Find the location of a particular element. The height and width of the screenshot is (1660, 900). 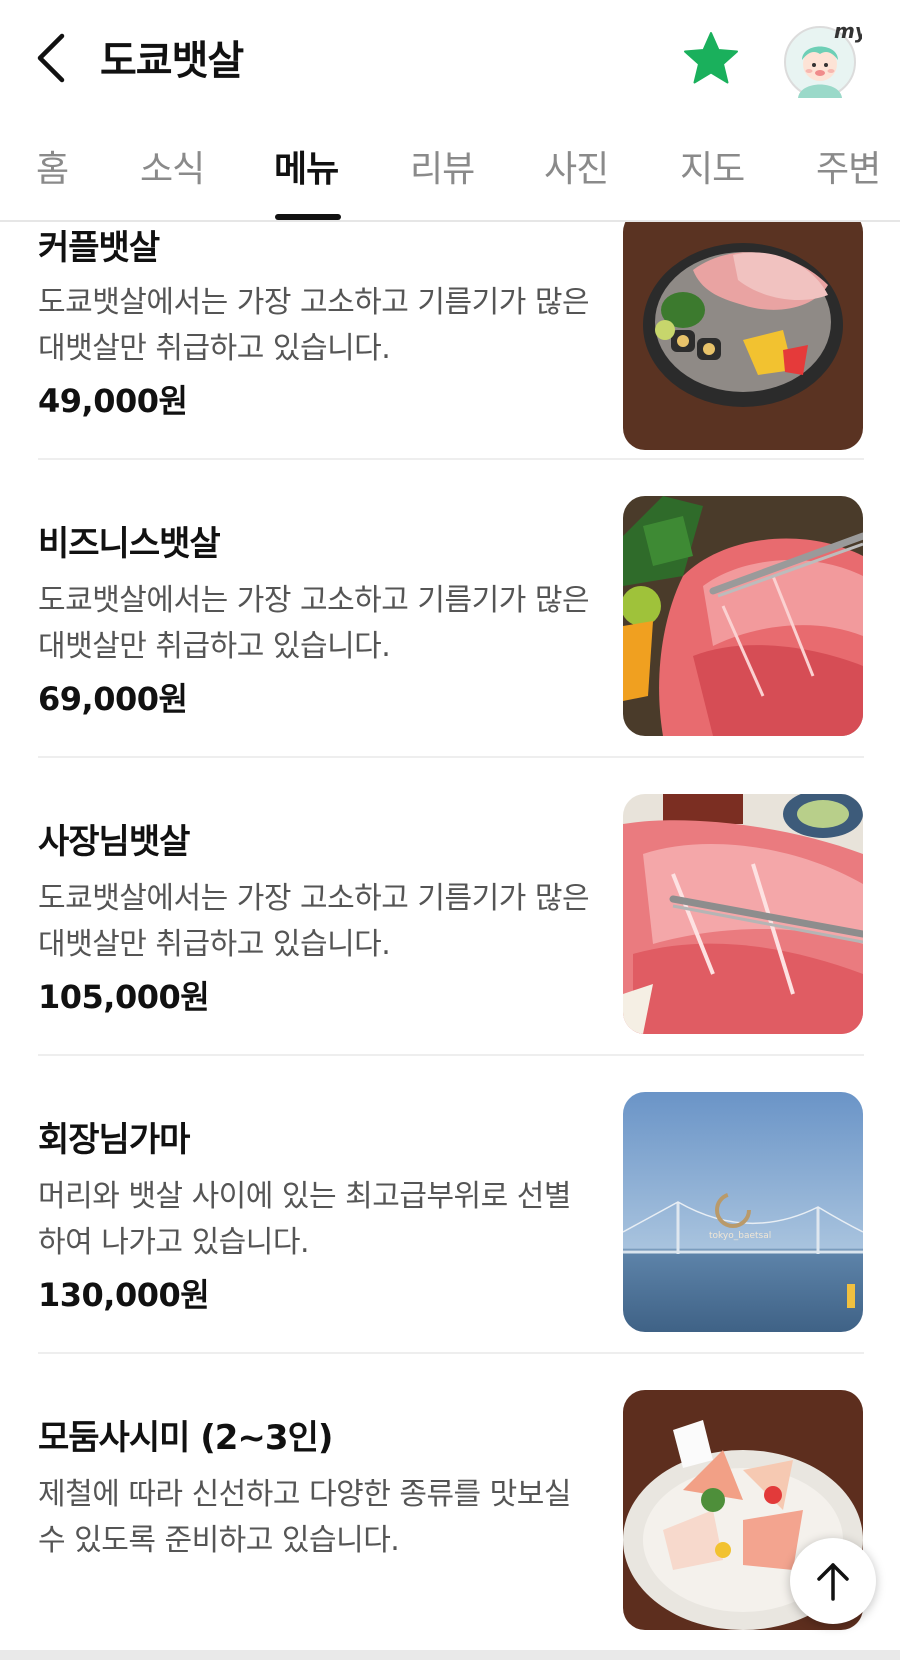

menu-item-price: 105,000원 is located at coordinates (124, 997).